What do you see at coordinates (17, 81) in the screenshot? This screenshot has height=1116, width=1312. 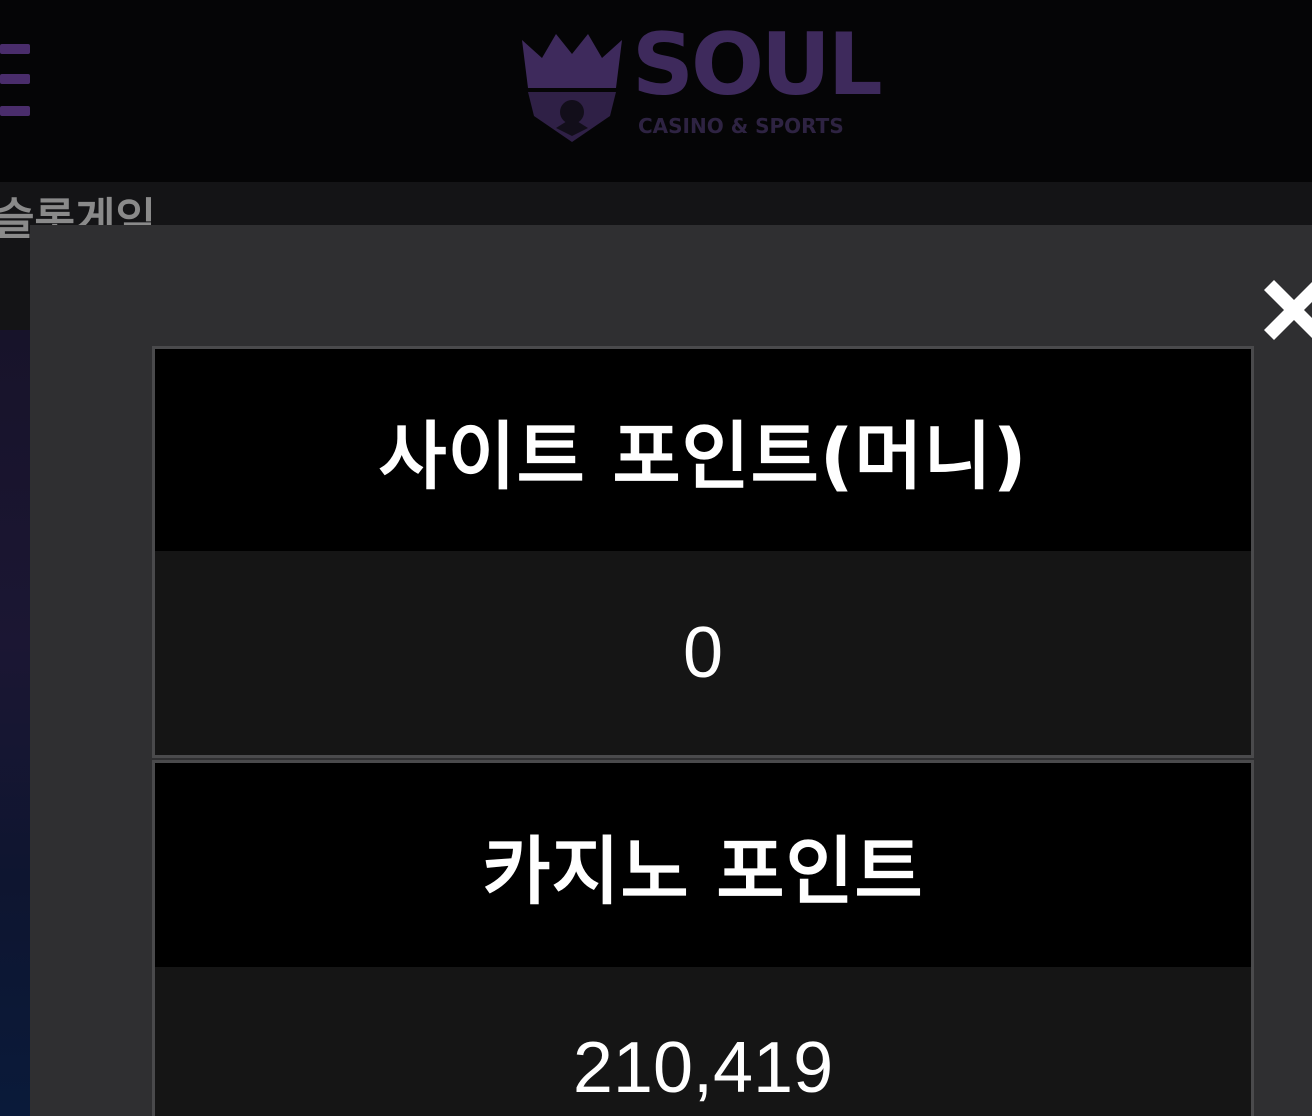 I see `hamburger-menu-icon` at bounding box center [17, 81].